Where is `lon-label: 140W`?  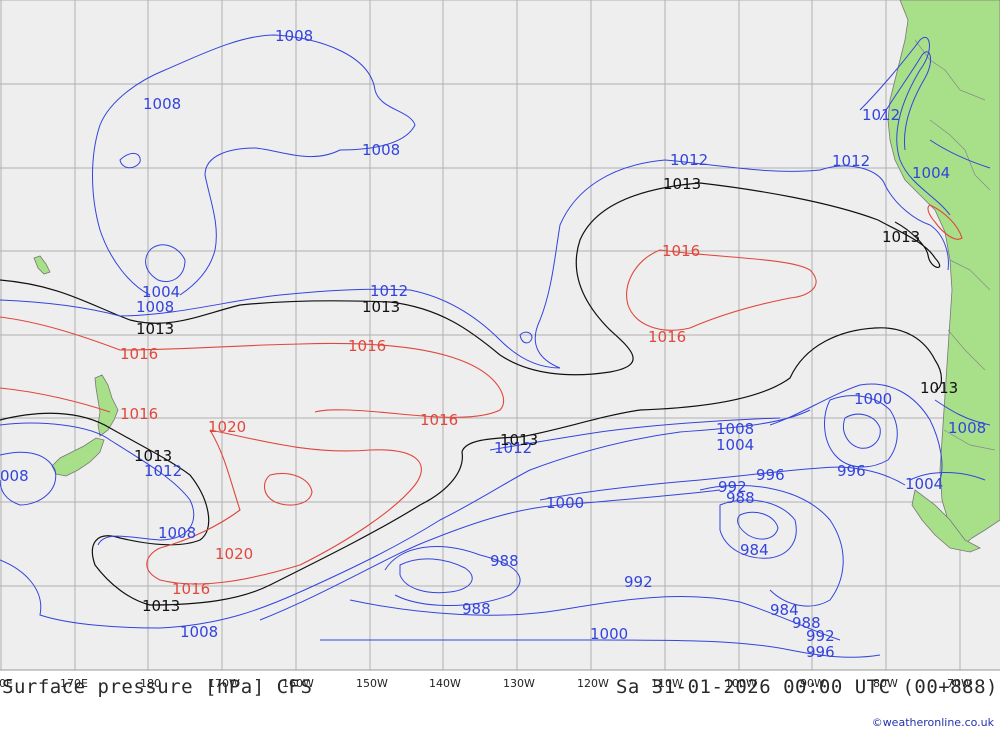 lon-label: 140W is located at coordinates (445, 683).